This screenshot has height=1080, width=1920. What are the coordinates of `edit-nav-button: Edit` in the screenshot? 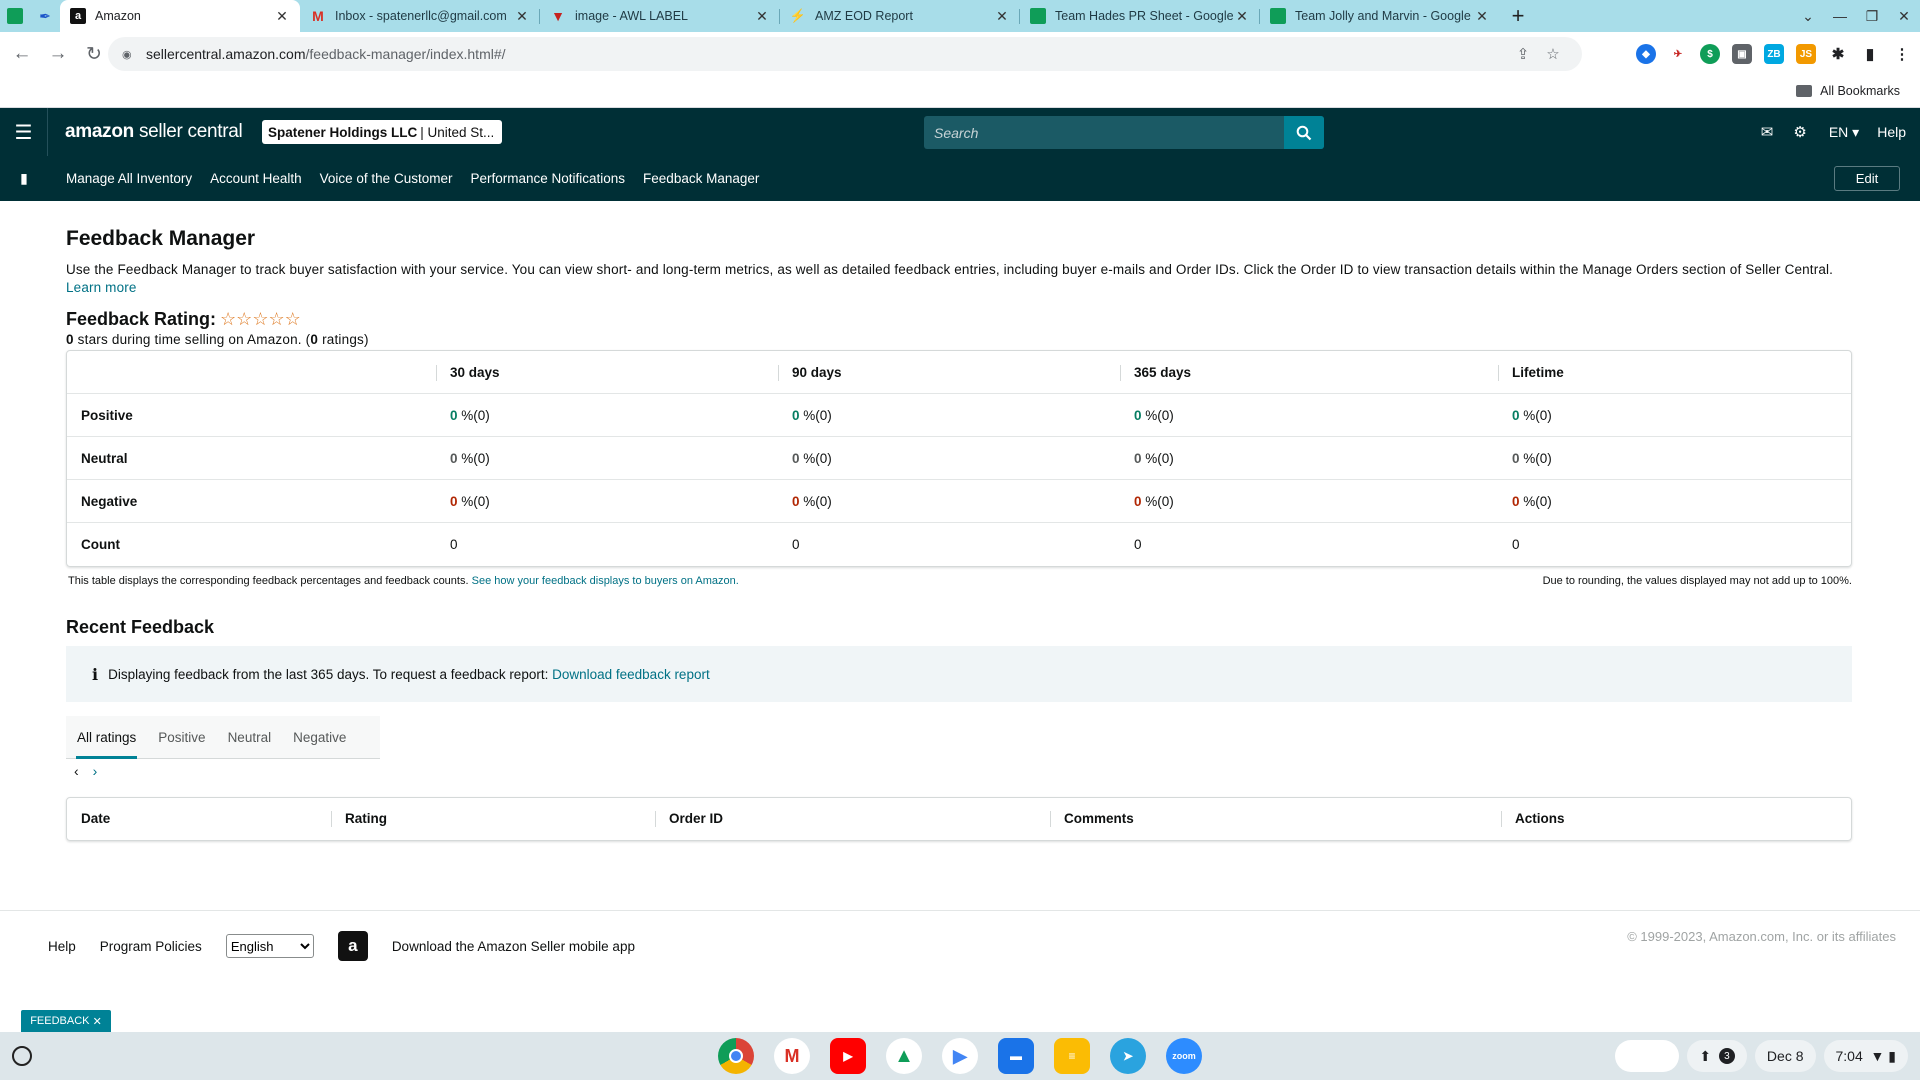 It's located at (1867, 178).